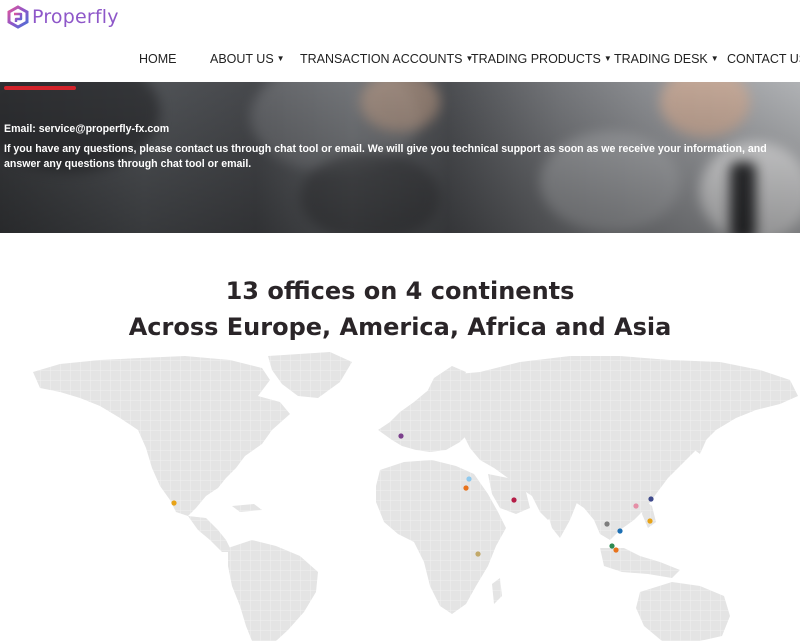 The width and height of the screenshot is (800, 641). What do you see at coordinates (536, 59) in the screenshot?
I see `nav-item-label: TRADING PRODUCTS` at bounding box center [536, 59].